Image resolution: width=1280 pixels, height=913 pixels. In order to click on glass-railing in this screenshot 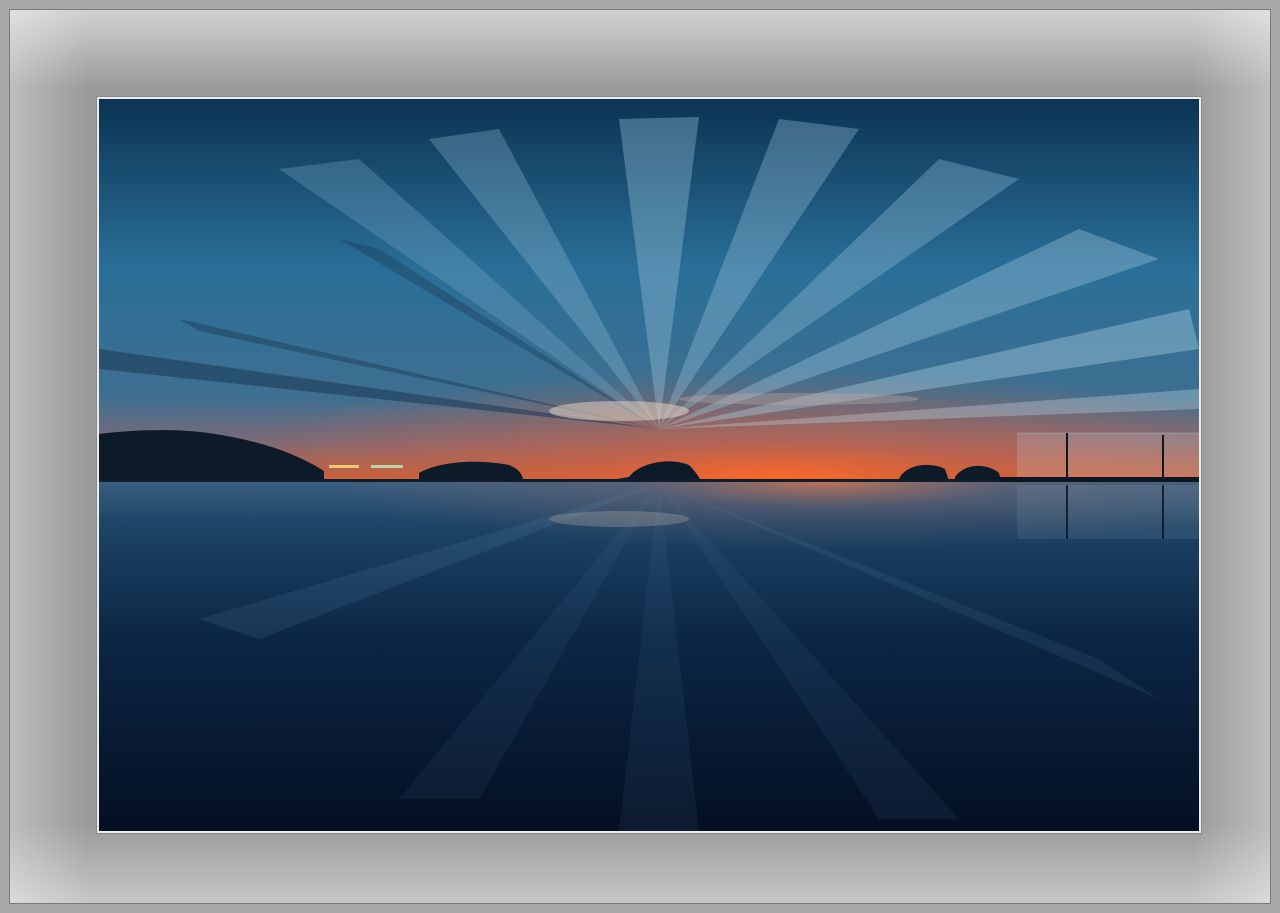, I will do `click(1094, 458)`.